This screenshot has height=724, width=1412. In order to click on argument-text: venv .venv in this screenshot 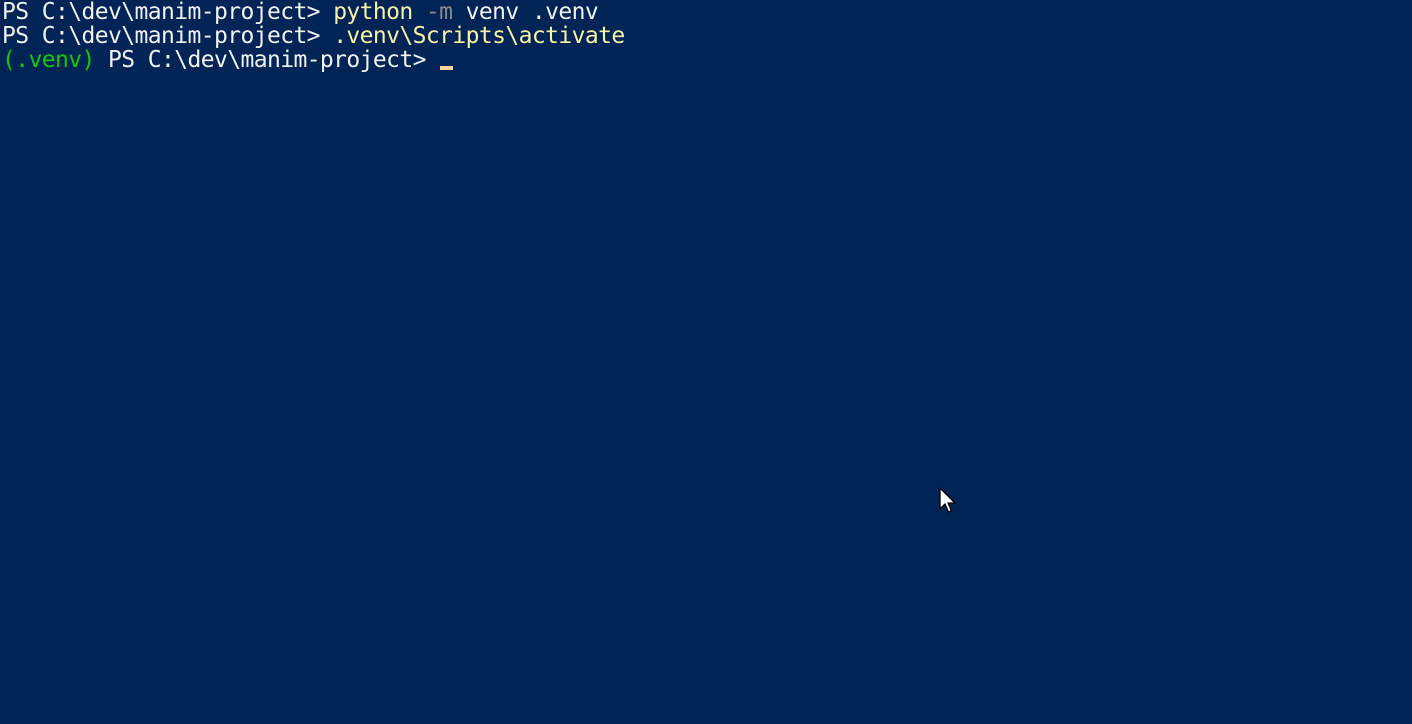, I will do `click(525, 12)`.